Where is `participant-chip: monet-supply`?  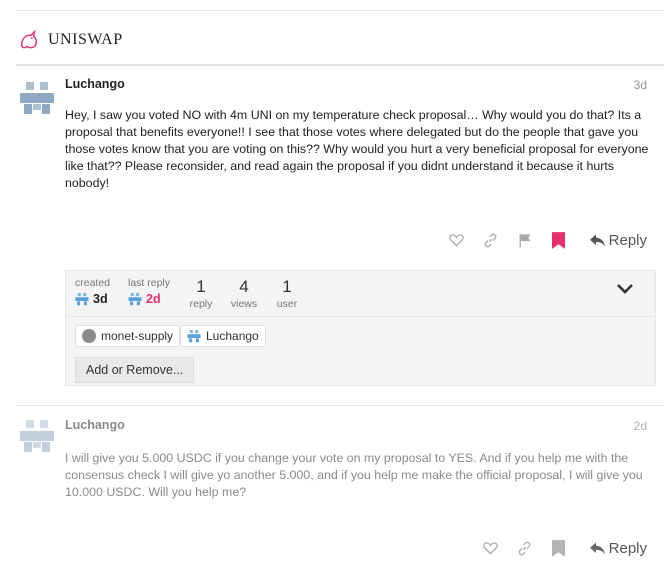 participant-chip: monet-supply is located at coordinates (128, 336).